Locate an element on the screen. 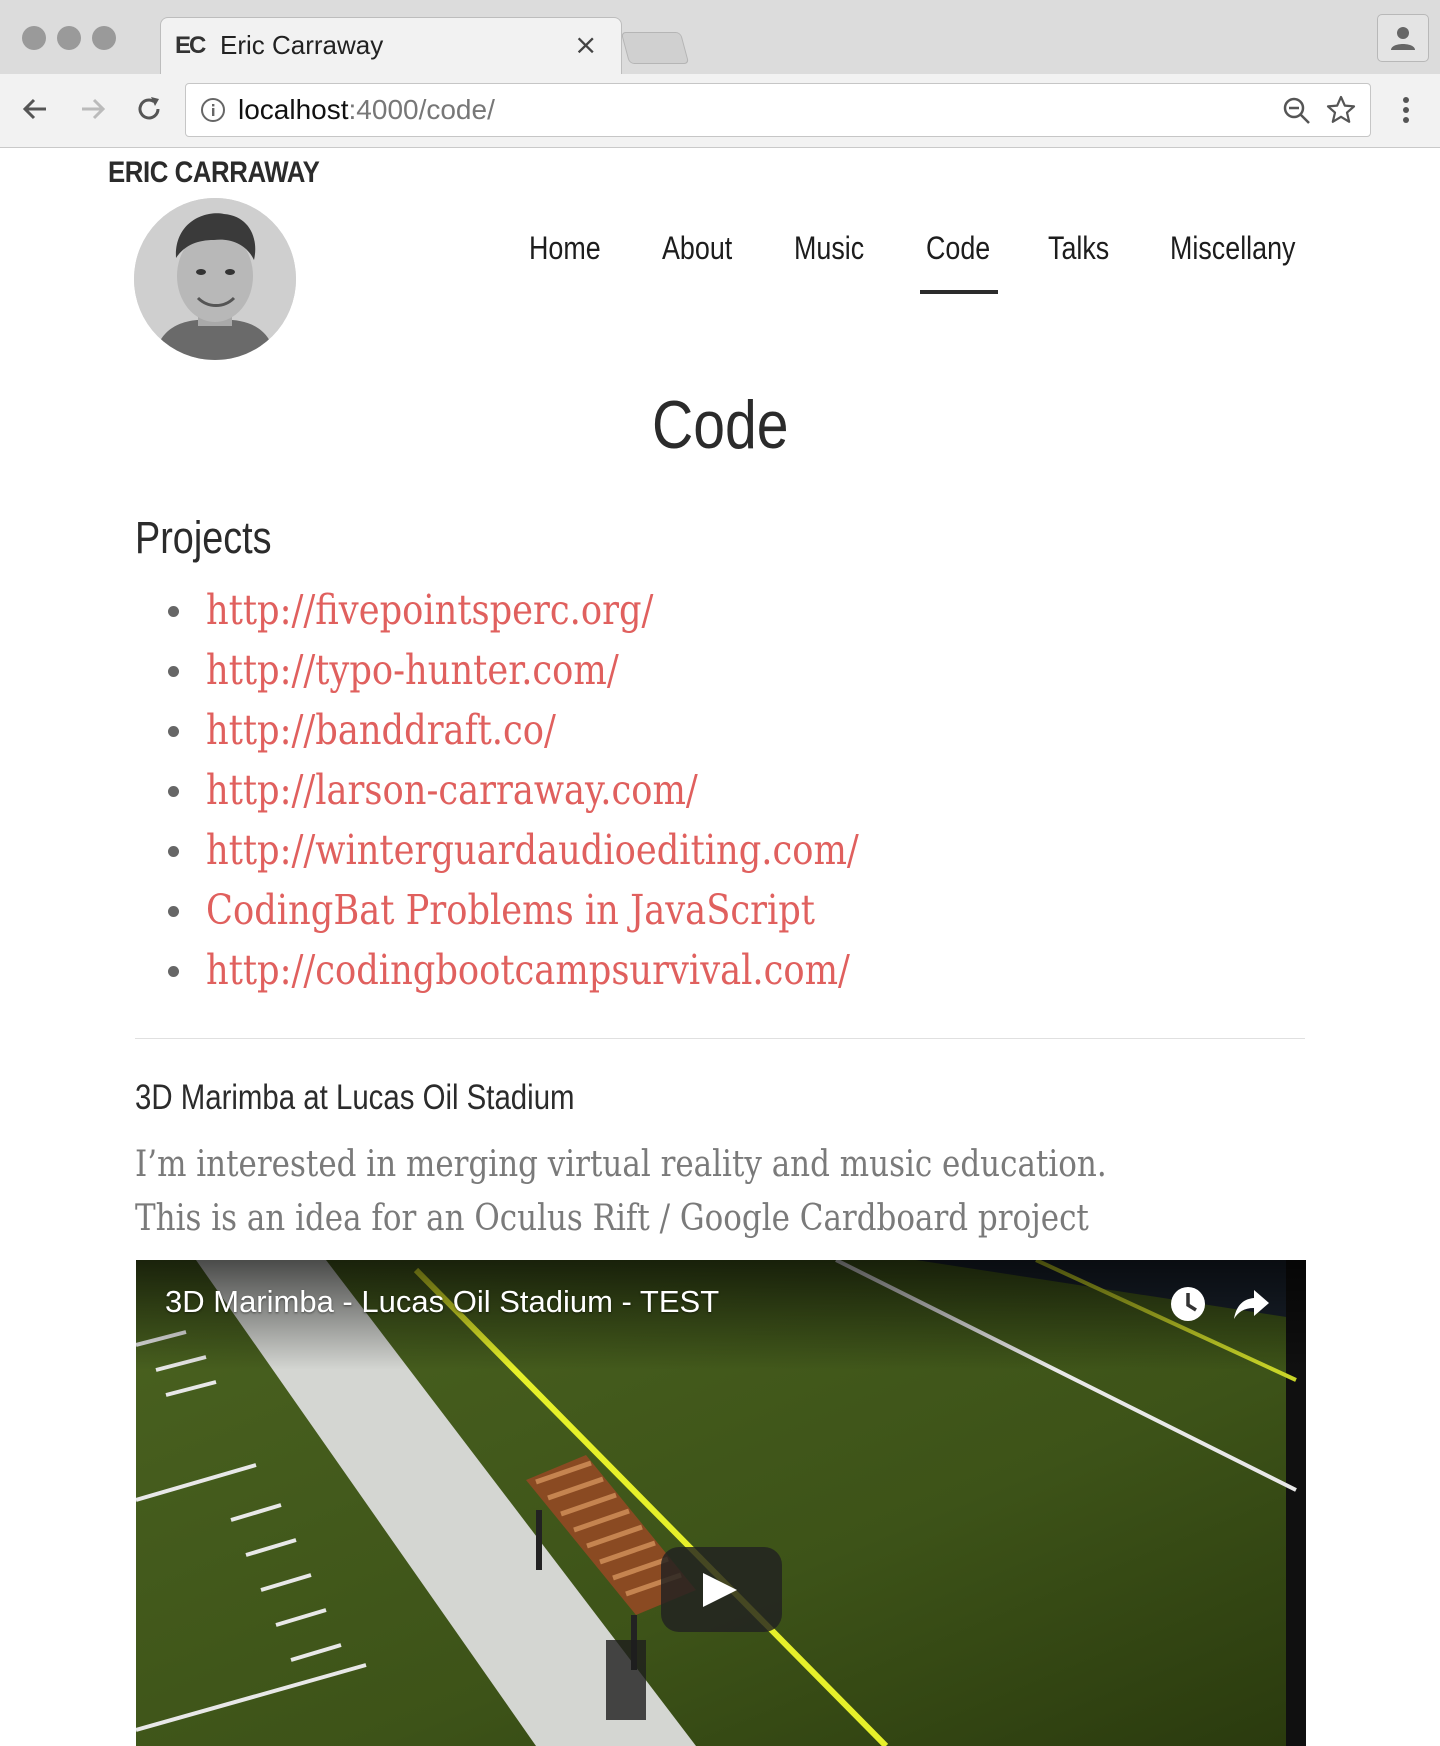 This screenshot has height=1746, width=1440. favicon-icon: EC is located at coordinates (190, 45).